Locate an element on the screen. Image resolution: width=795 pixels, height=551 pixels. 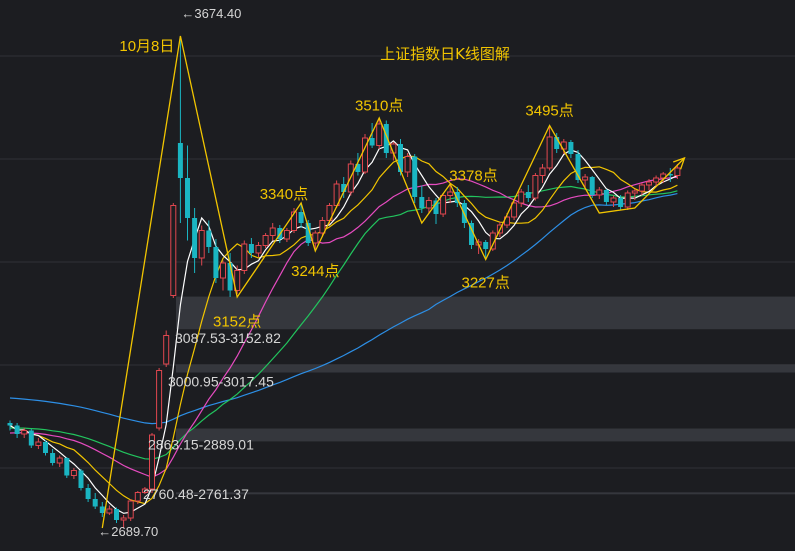
annotation-label: 3340点 is located at coordinates (284, 194).